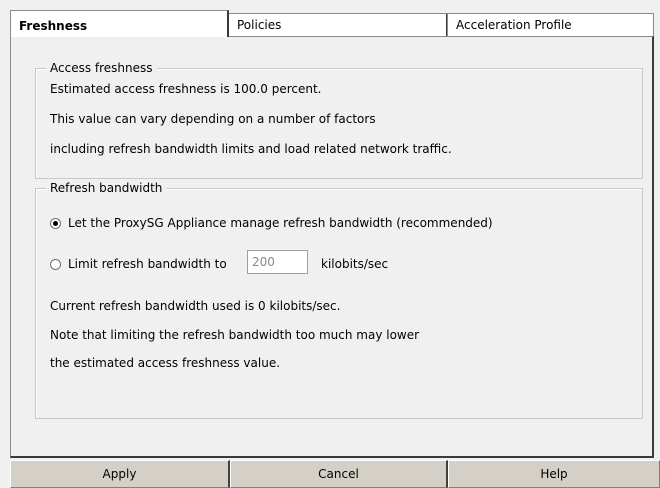  I want to click on access-freshness-legend: Access freshness, so click(101, 68).